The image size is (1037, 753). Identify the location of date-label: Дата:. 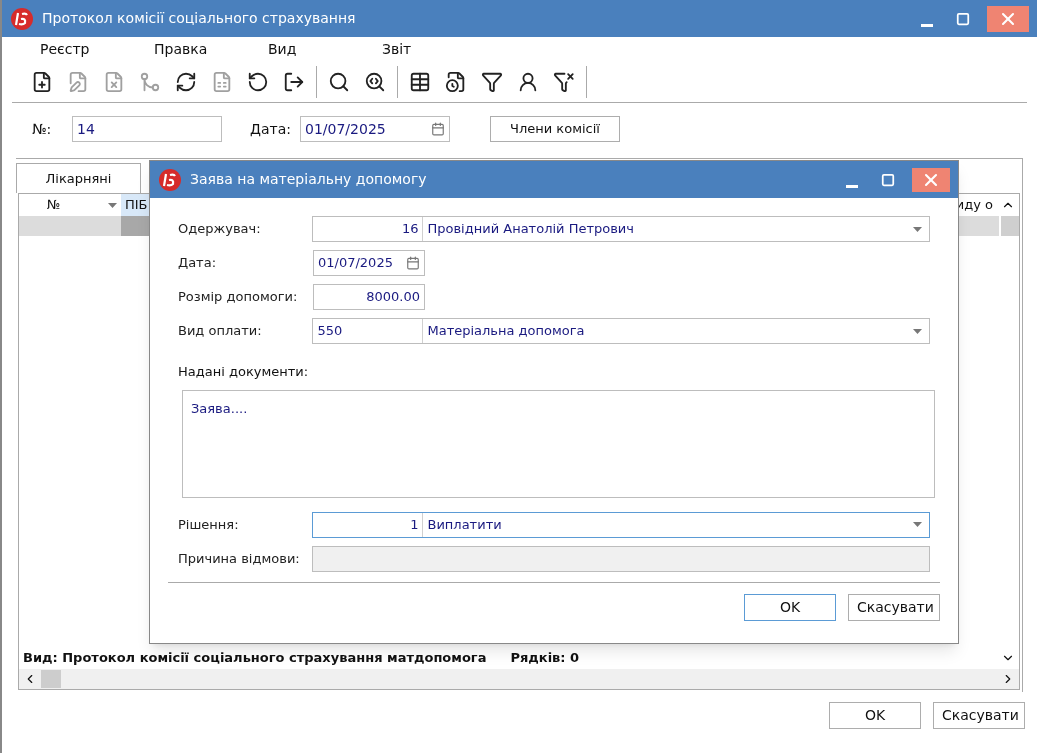
(271, 129).